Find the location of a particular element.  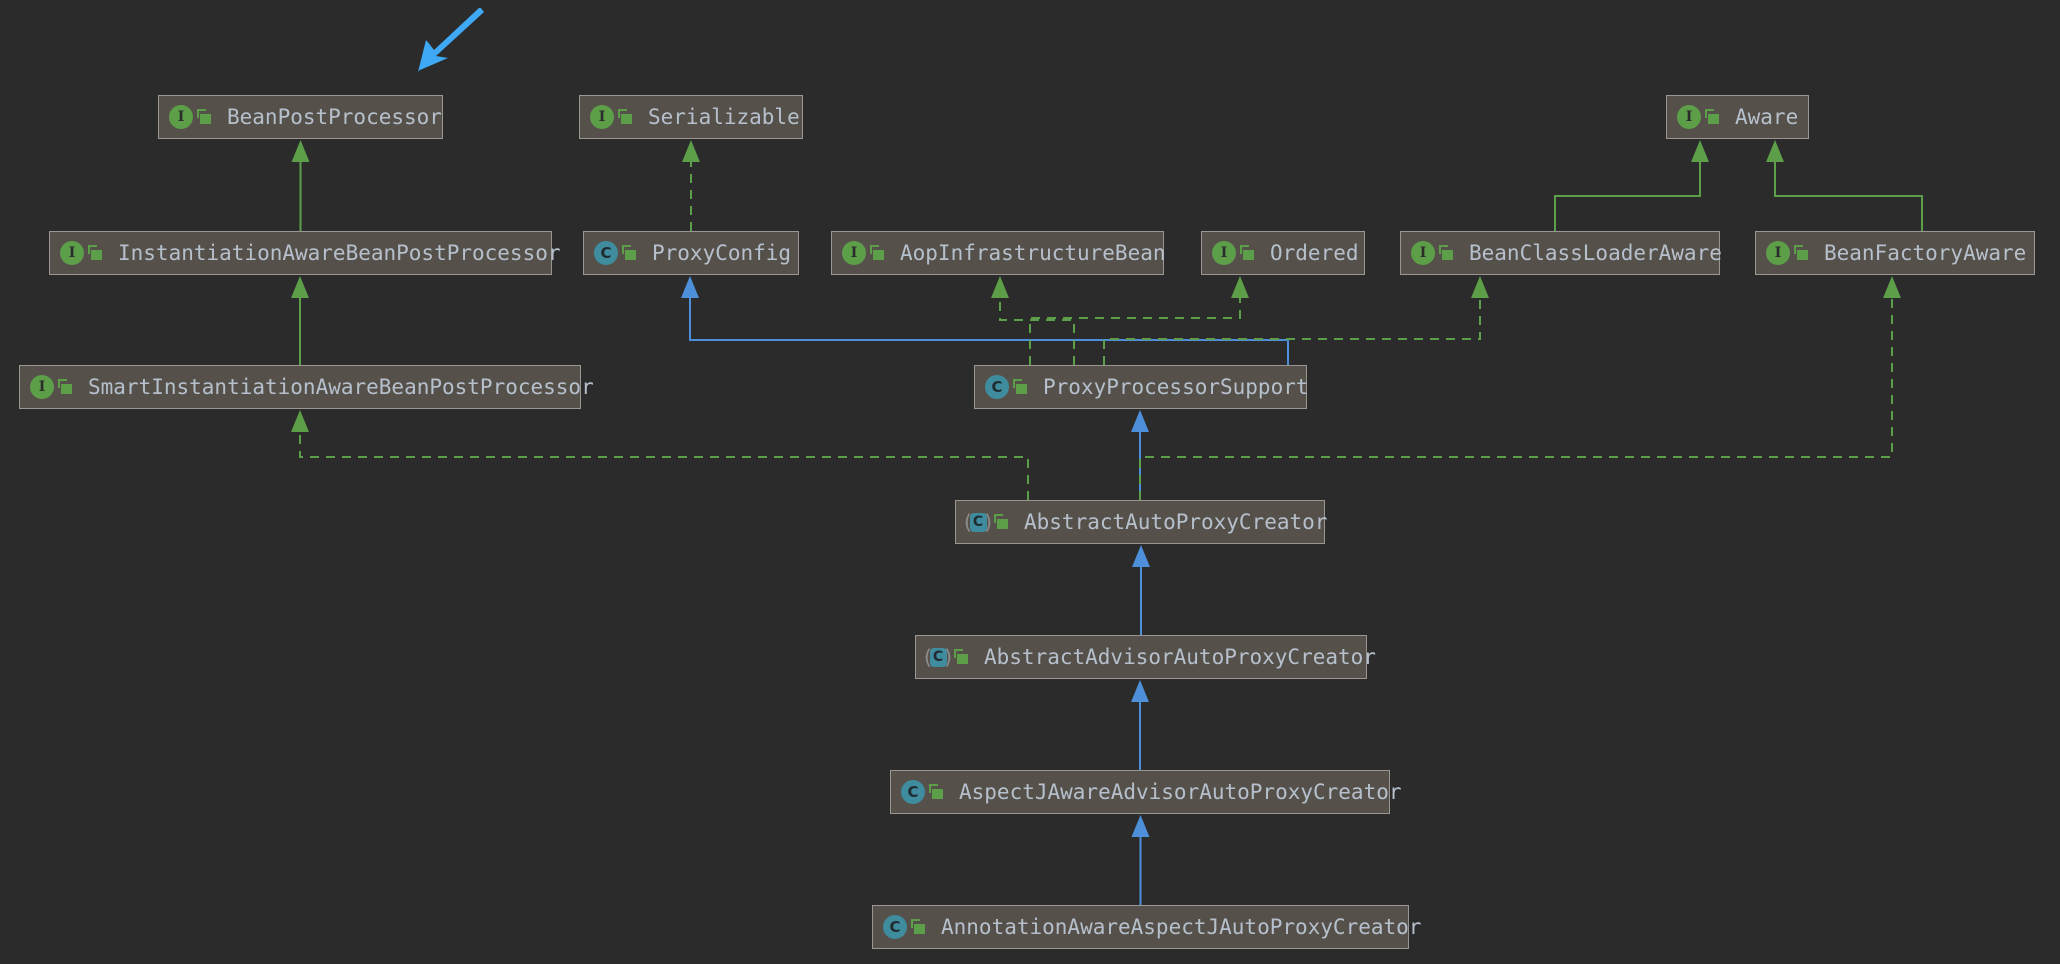

edge-implements-e8 is located at coordinates (1135, 331).